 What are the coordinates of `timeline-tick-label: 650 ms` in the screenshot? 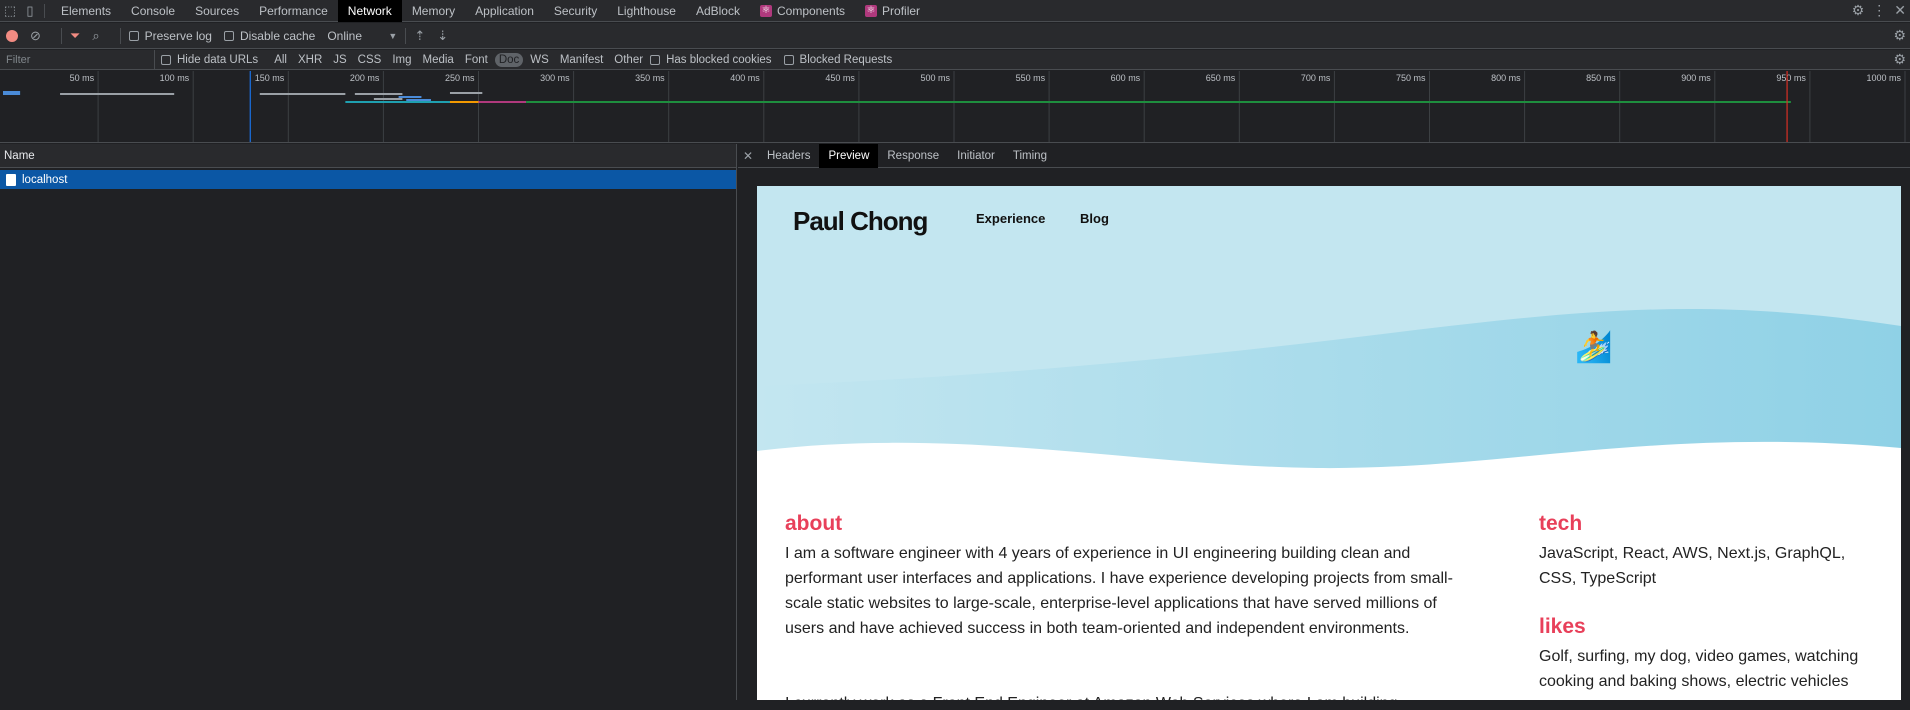 It's located at (1221, 78).